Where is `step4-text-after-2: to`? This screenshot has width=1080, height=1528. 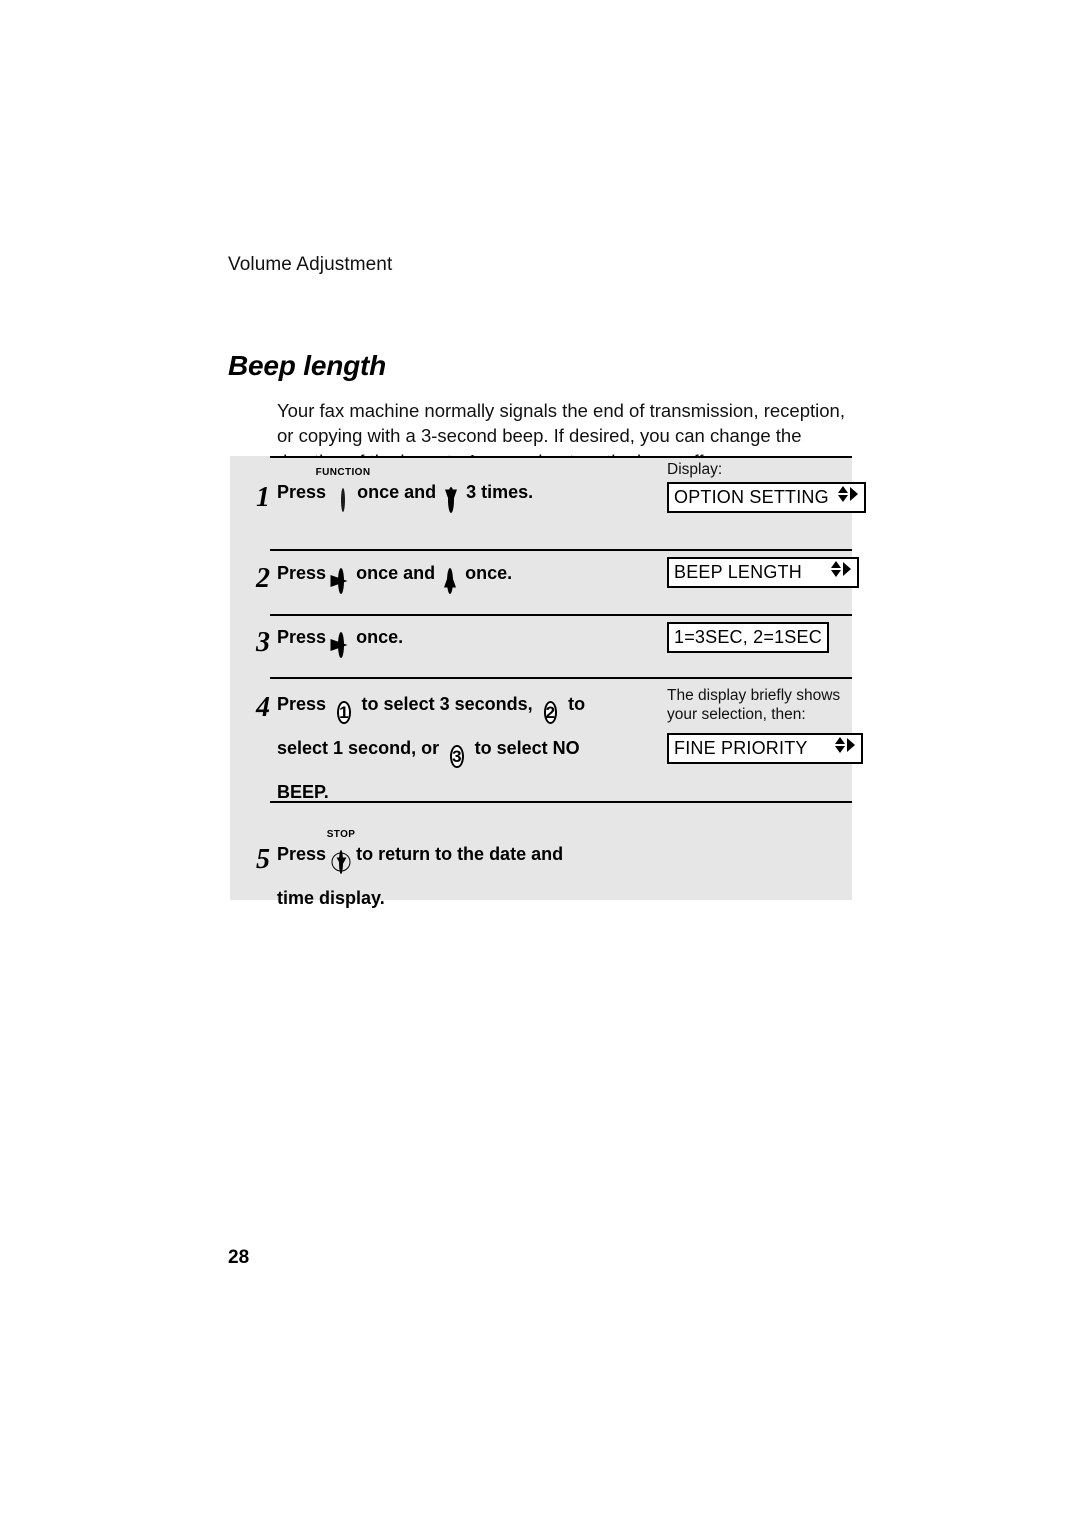
step4-text-after-2: to is located at coordinates (577, 704).